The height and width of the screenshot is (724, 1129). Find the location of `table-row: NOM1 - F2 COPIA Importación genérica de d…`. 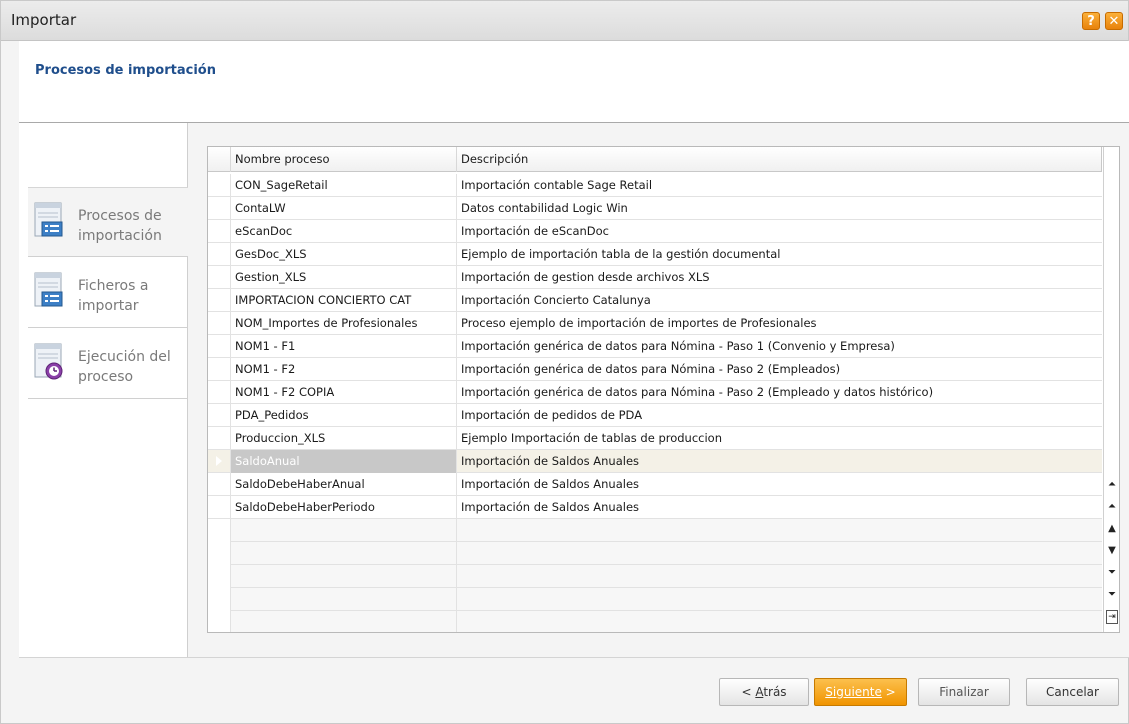

table-row: NOM1 - F2 COPIA Importación genérica de d… is located at coordinates (655, 392).